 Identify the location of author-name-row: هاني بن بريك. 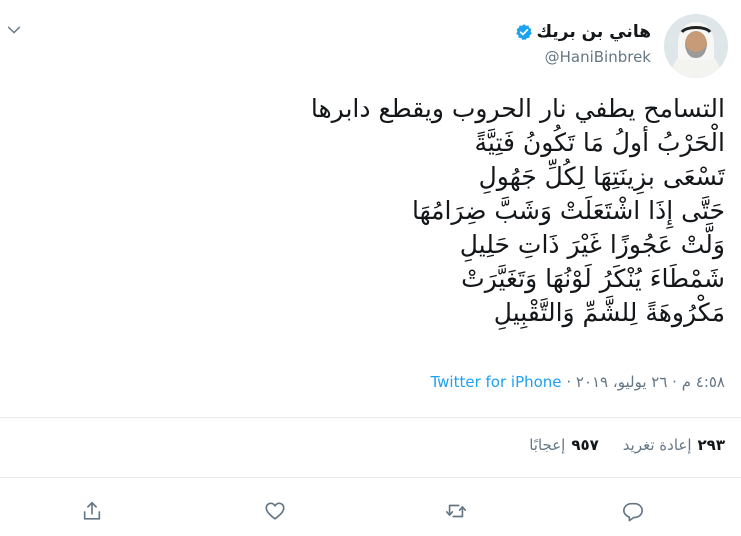
(583, 32).